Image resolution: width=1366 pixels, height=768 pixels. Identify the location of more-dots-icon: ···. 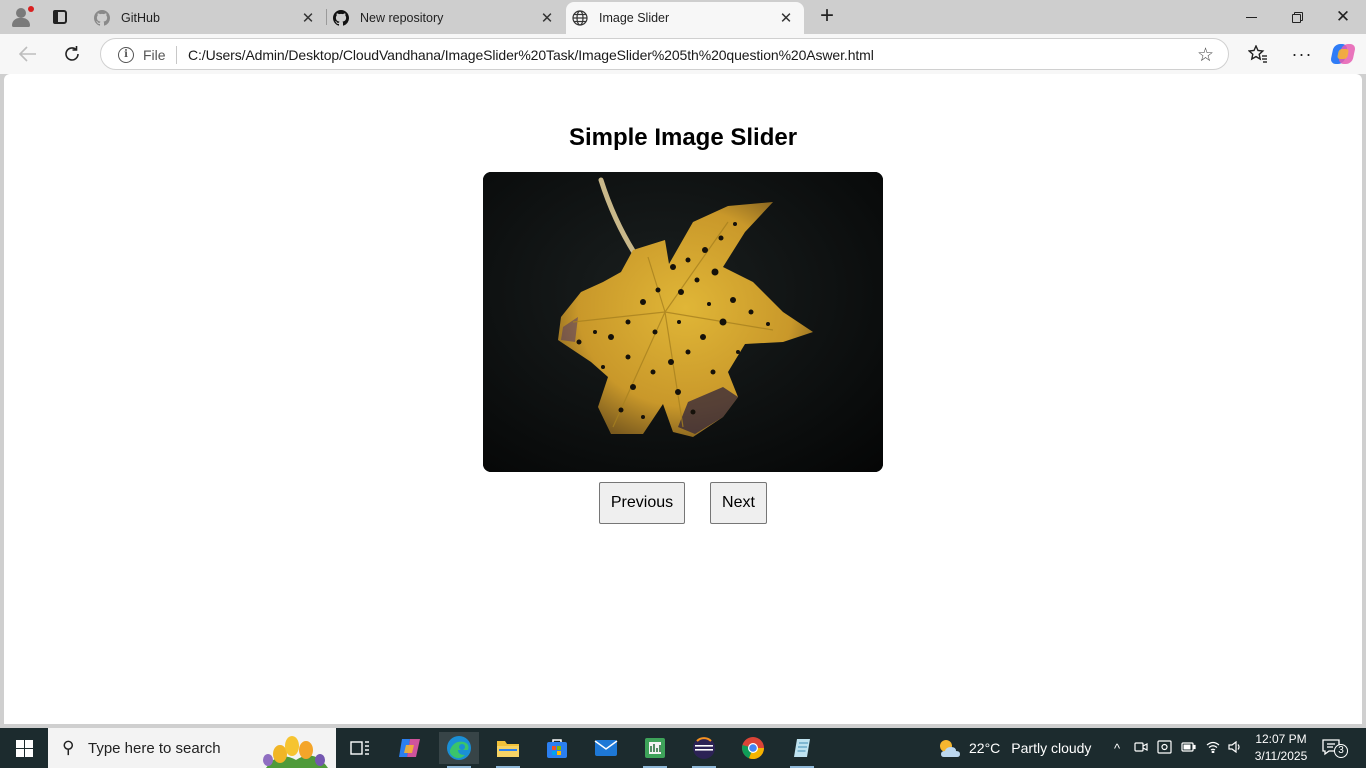
(1302, 53).